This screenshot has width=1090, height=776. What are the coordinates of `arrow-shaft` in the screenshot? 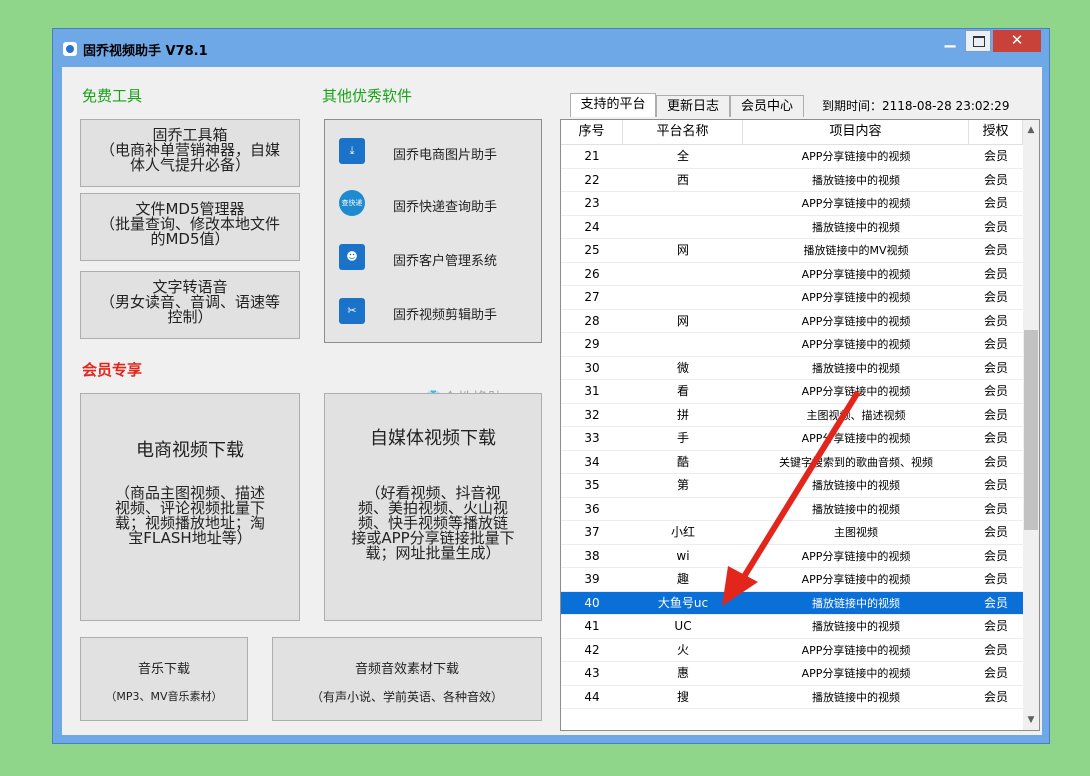 It's located at (800, 486).